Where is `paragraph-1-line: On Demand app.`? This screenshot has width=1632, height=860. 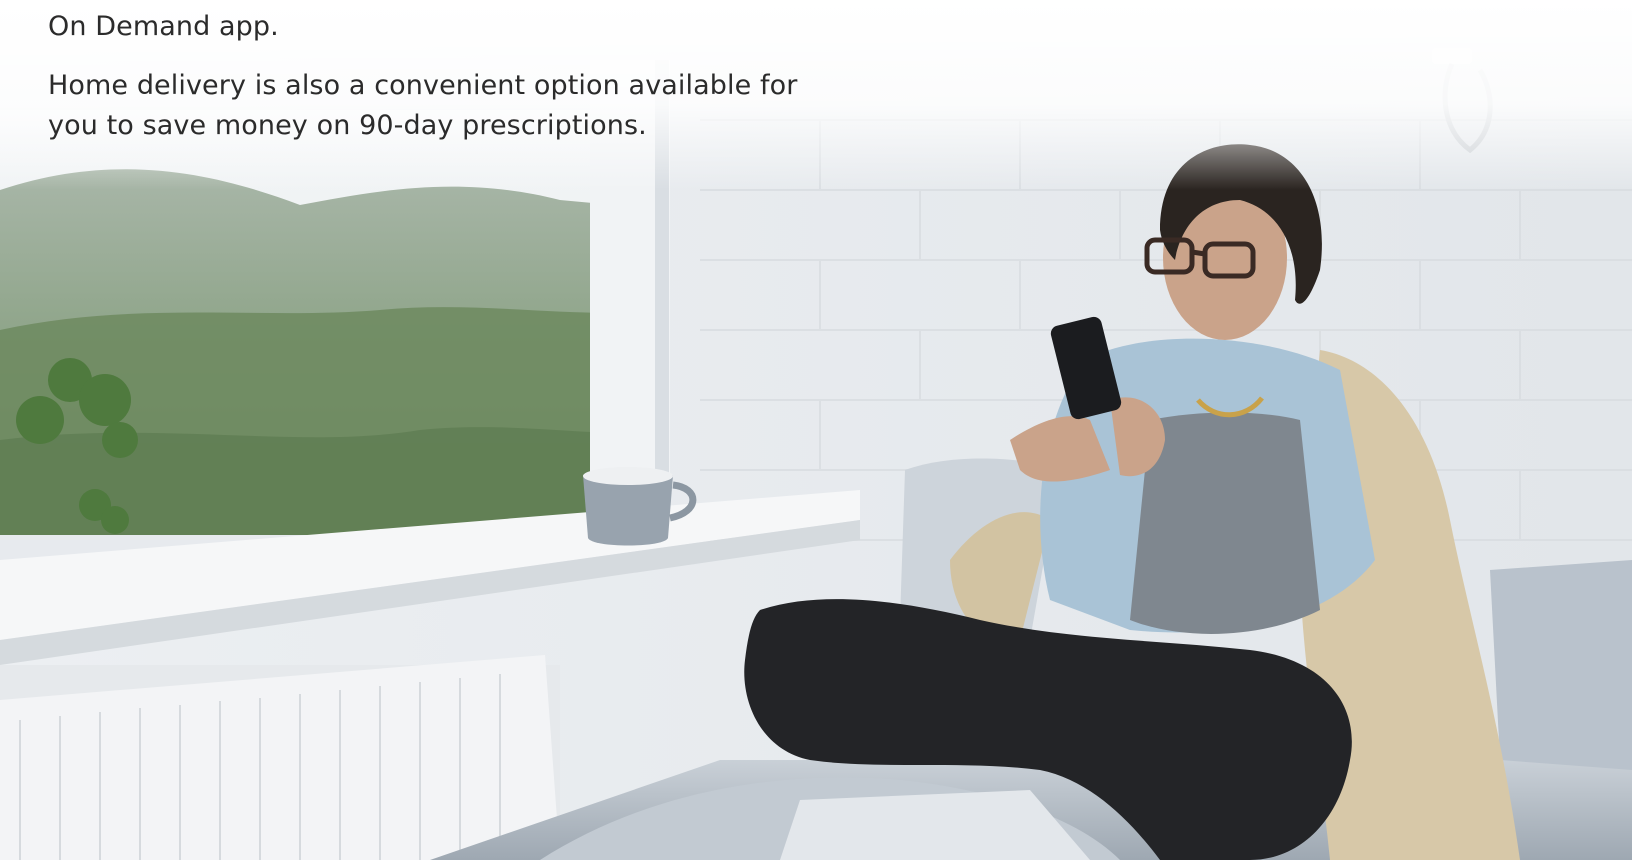
paragraph-1-line: On Demand app. is located at coordinates (163, 26).